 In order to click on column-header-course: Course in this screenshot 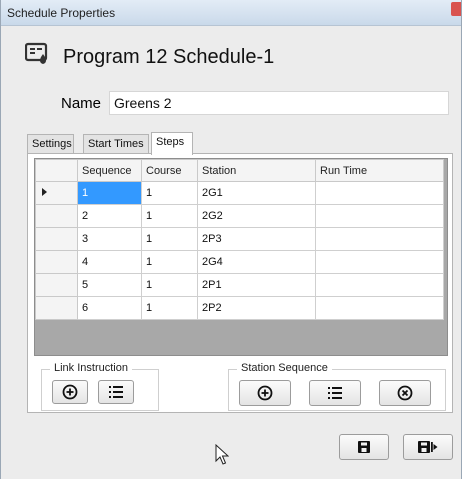, I will do `click(169, 170)`.